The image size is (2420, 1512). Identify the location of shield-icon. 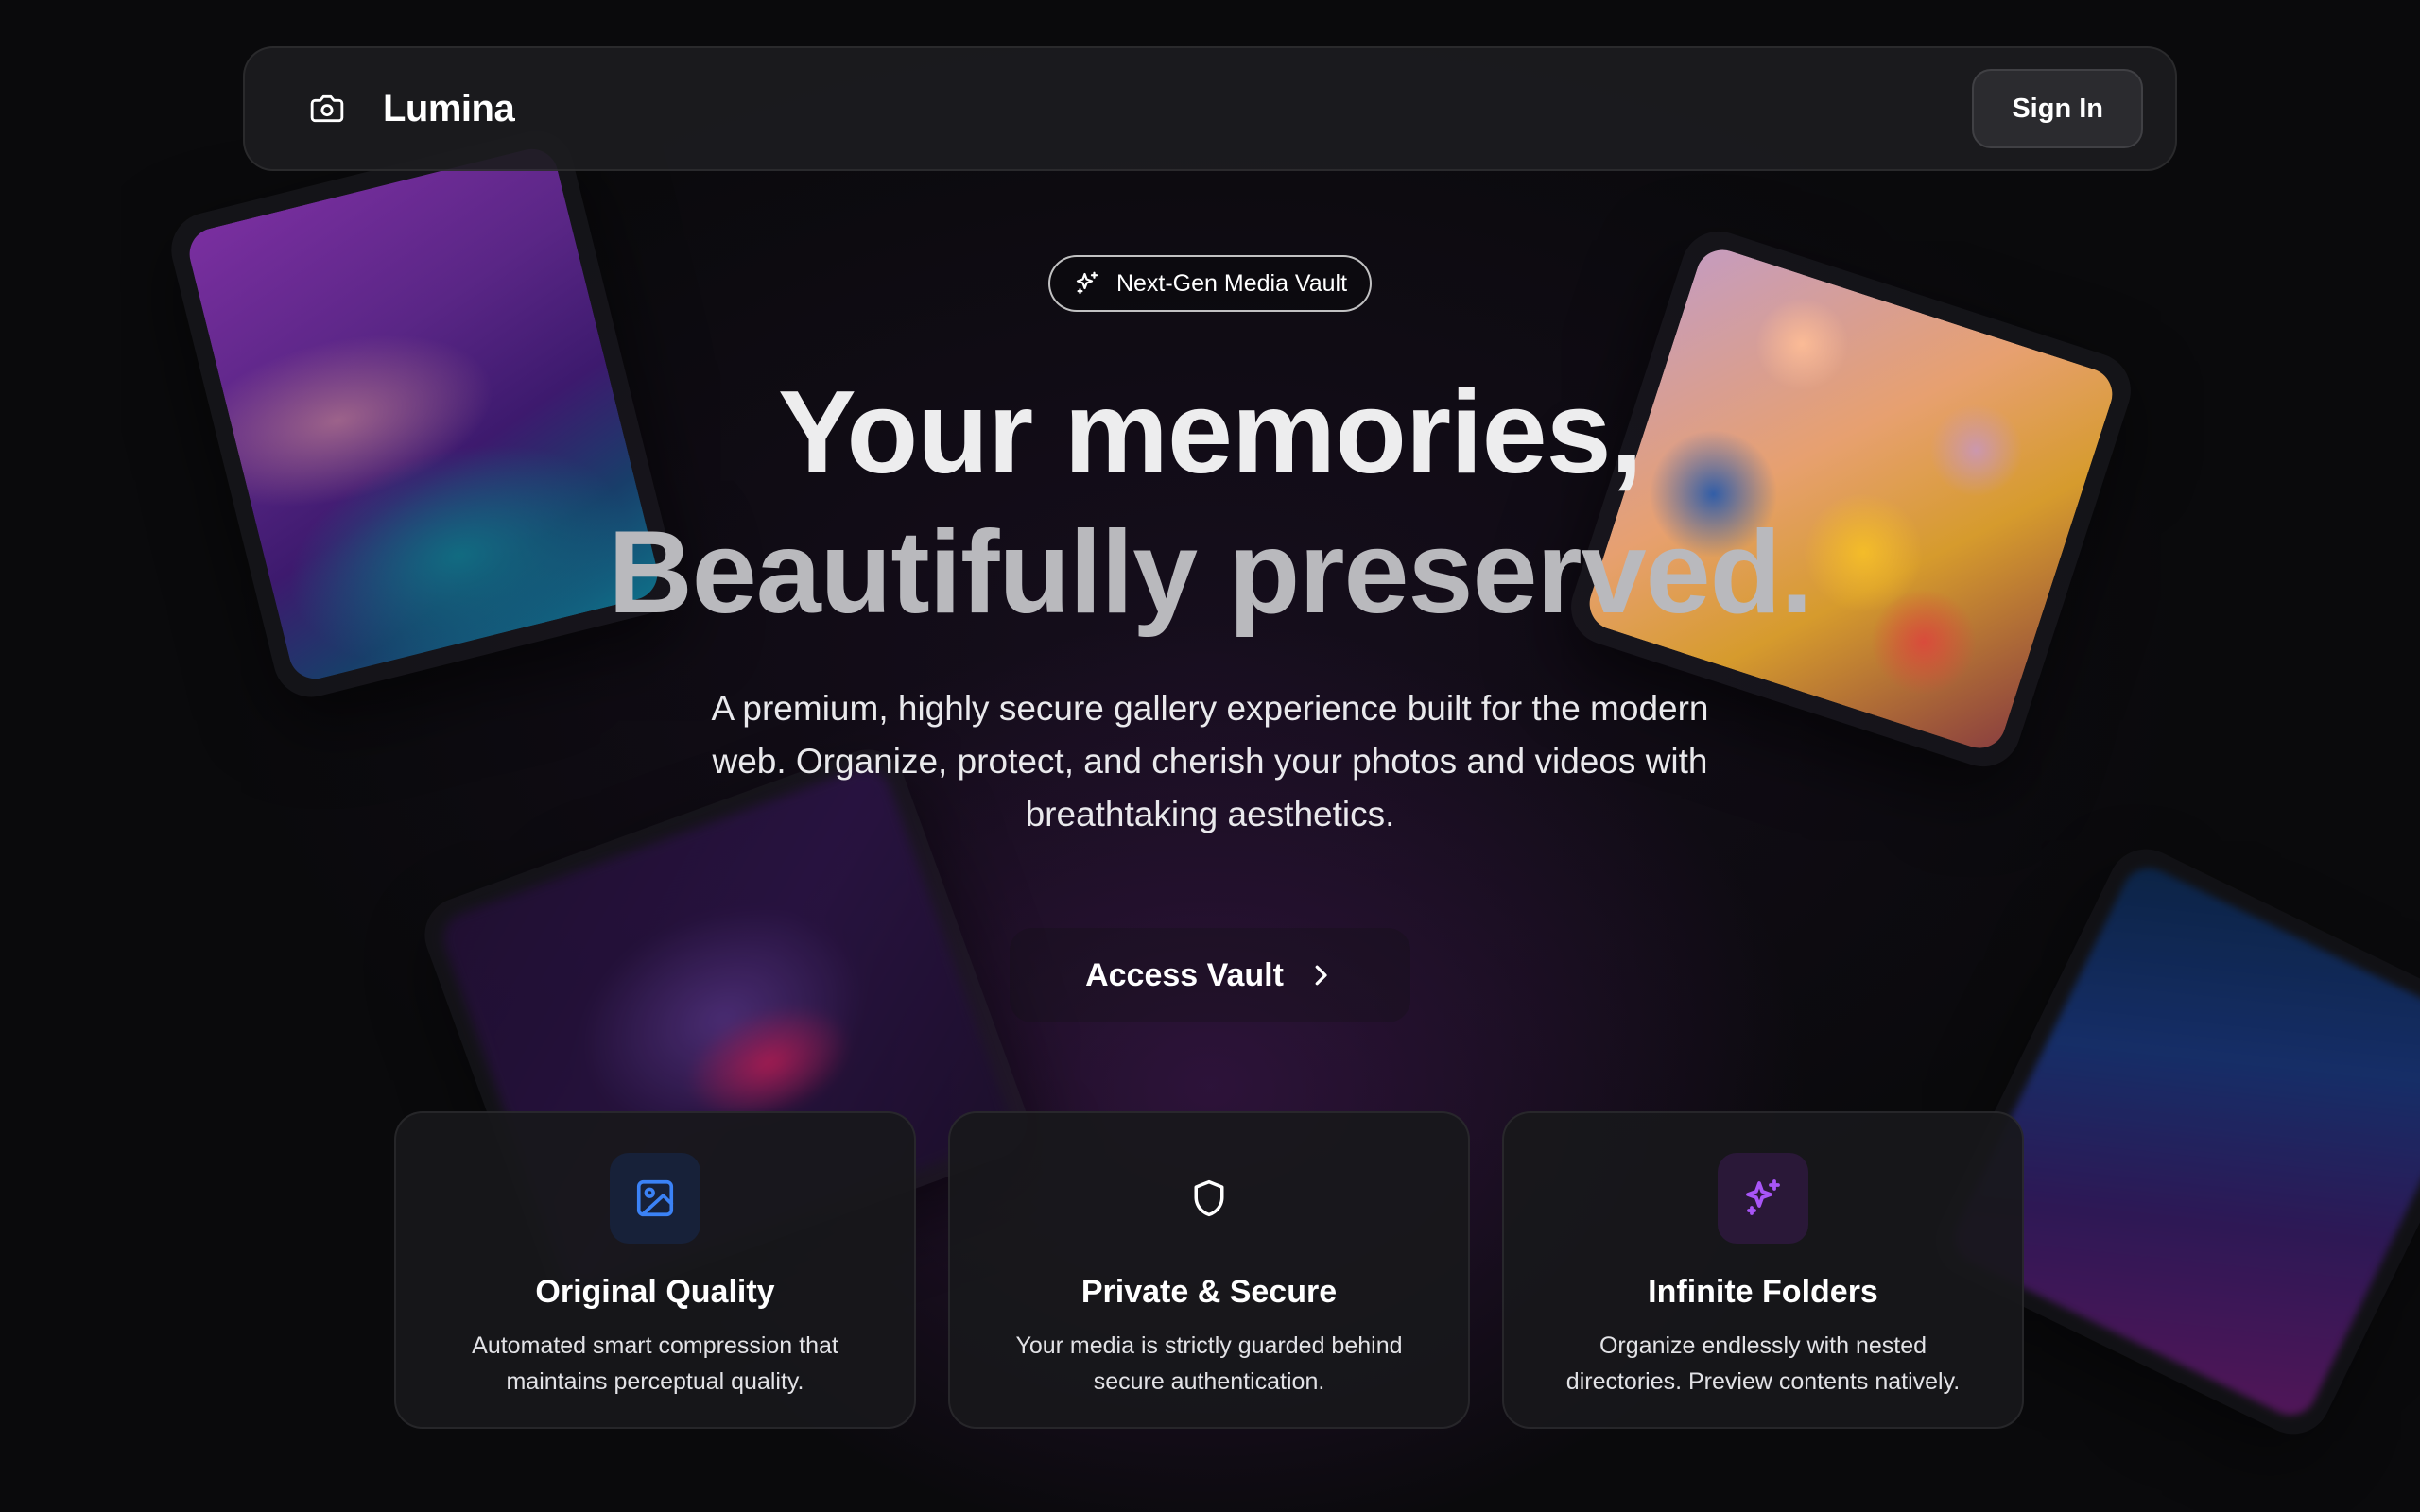
(1209, 1198).